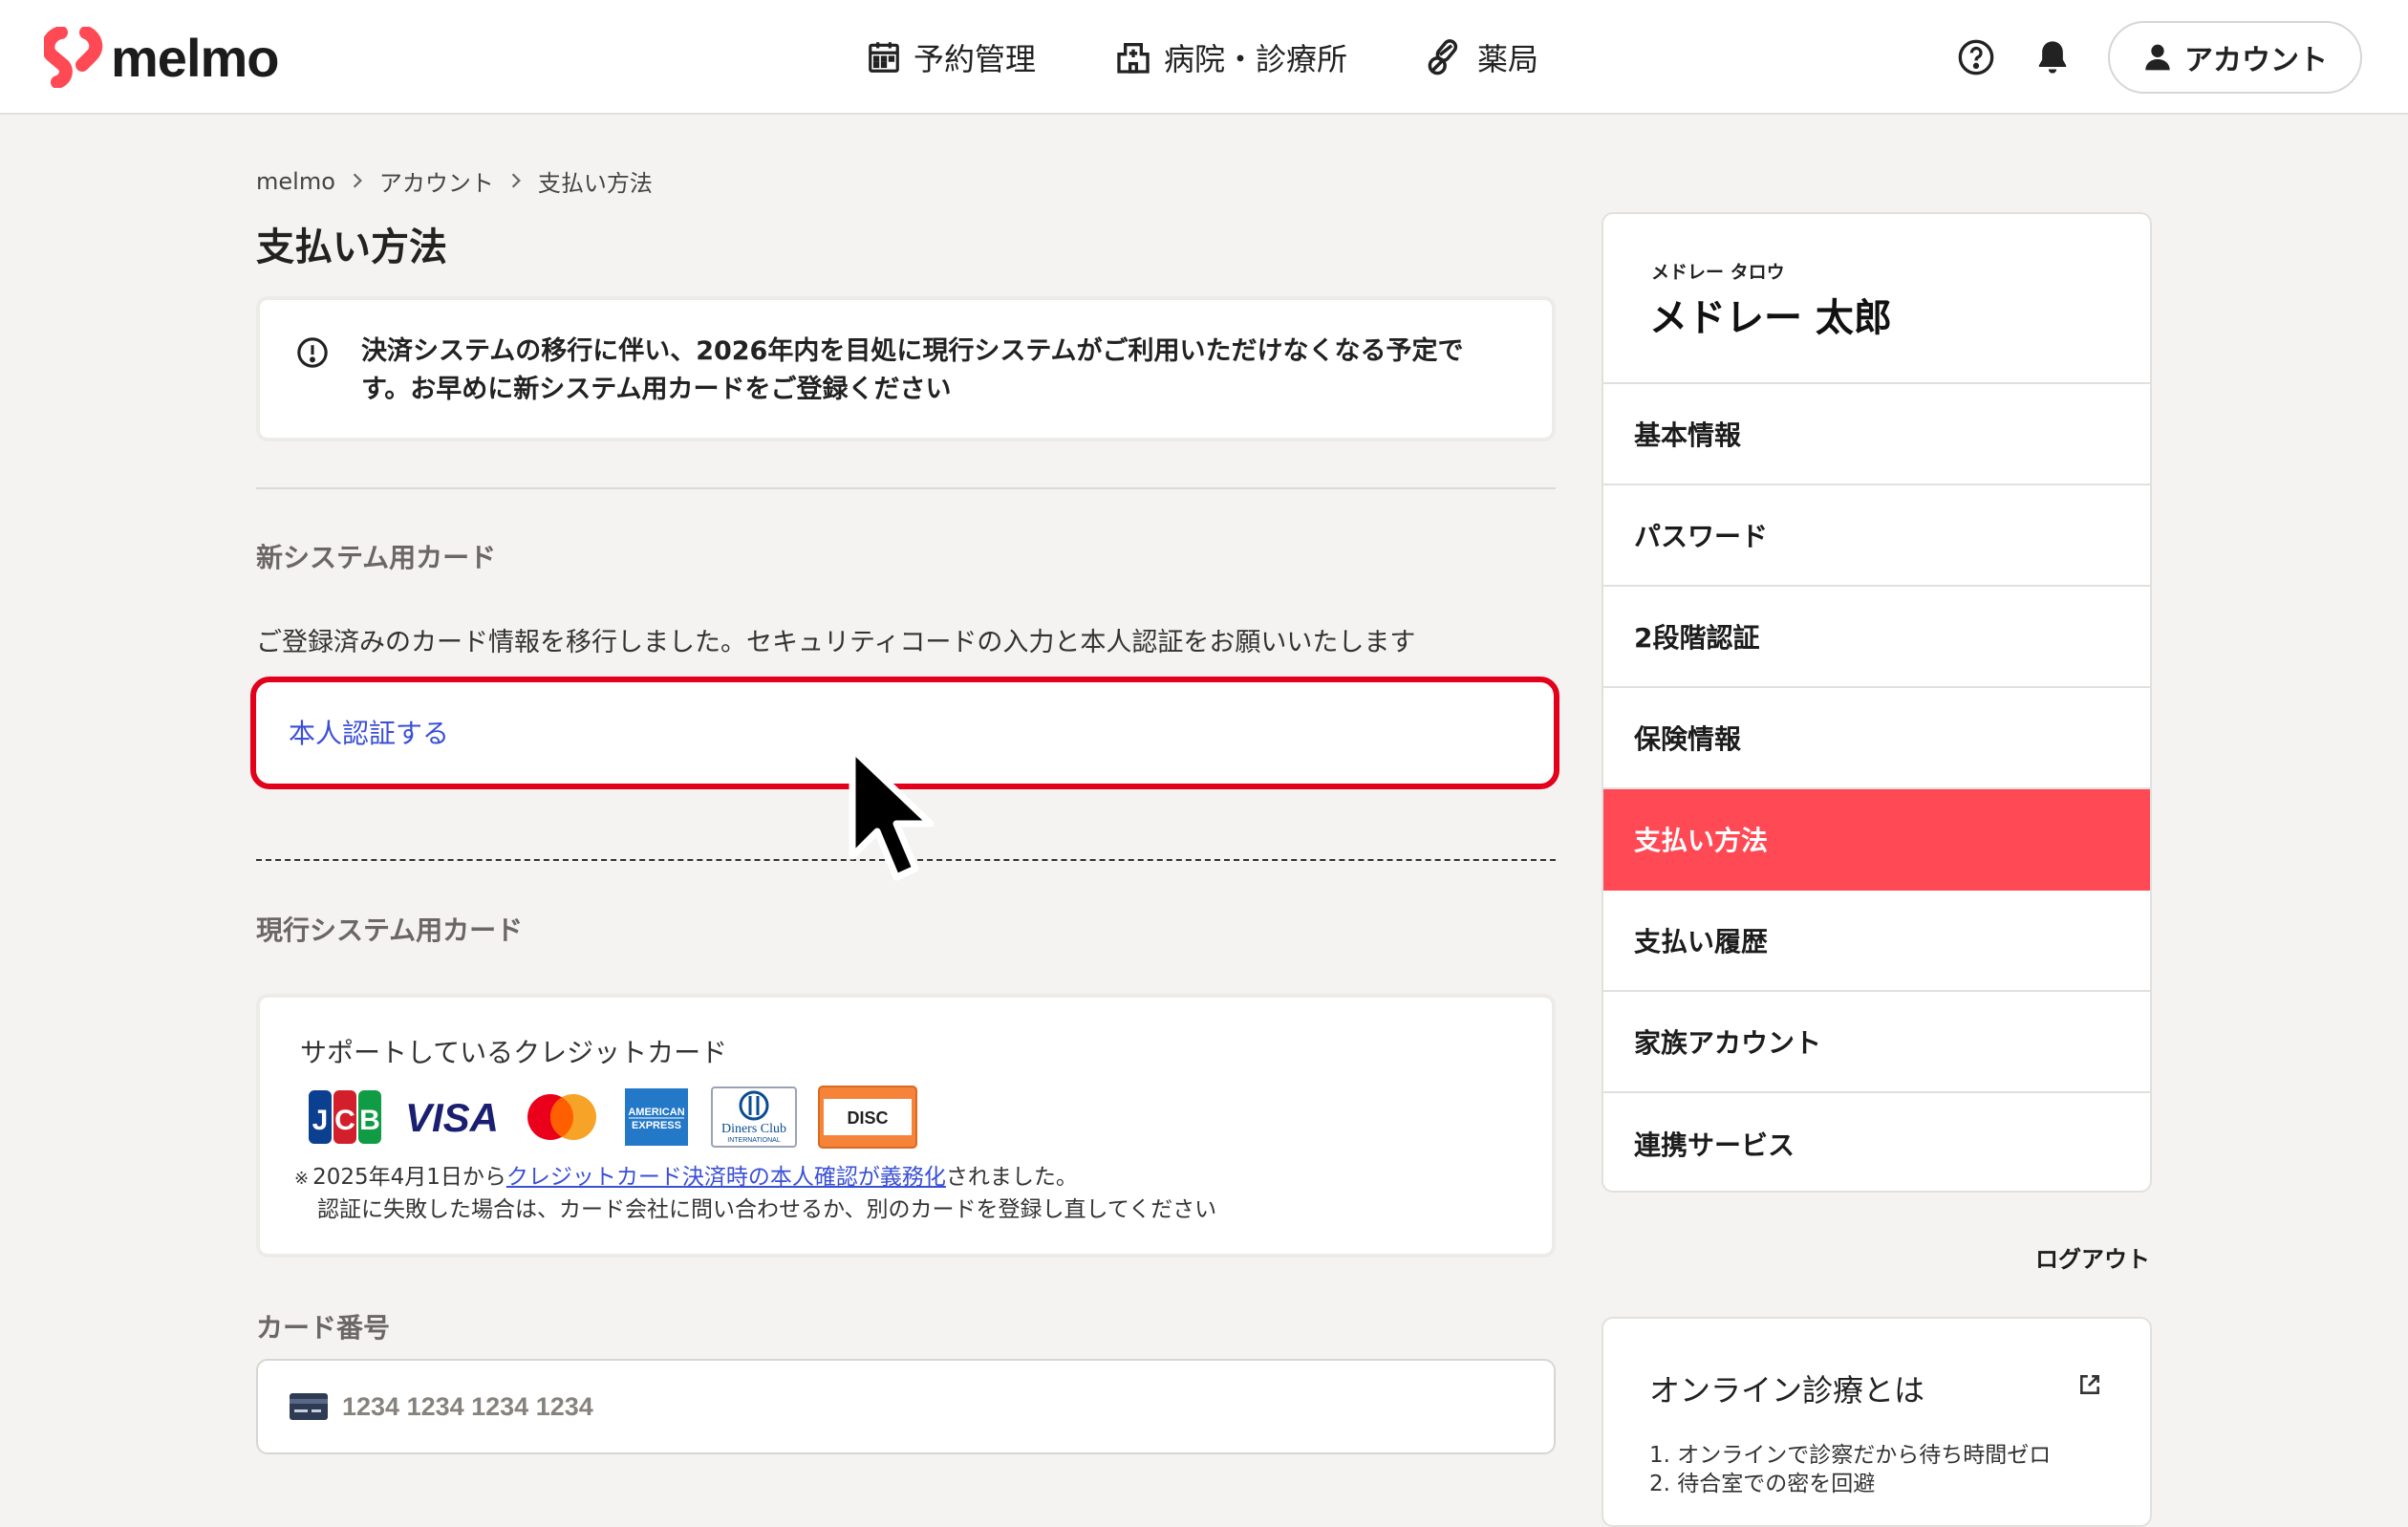 The height and width of the screenshot is (1527, 2408). What do you see at coordinates (313, 354) in the screenshot?
I see `alert-circle-icon` at bounding box center [313, 354].